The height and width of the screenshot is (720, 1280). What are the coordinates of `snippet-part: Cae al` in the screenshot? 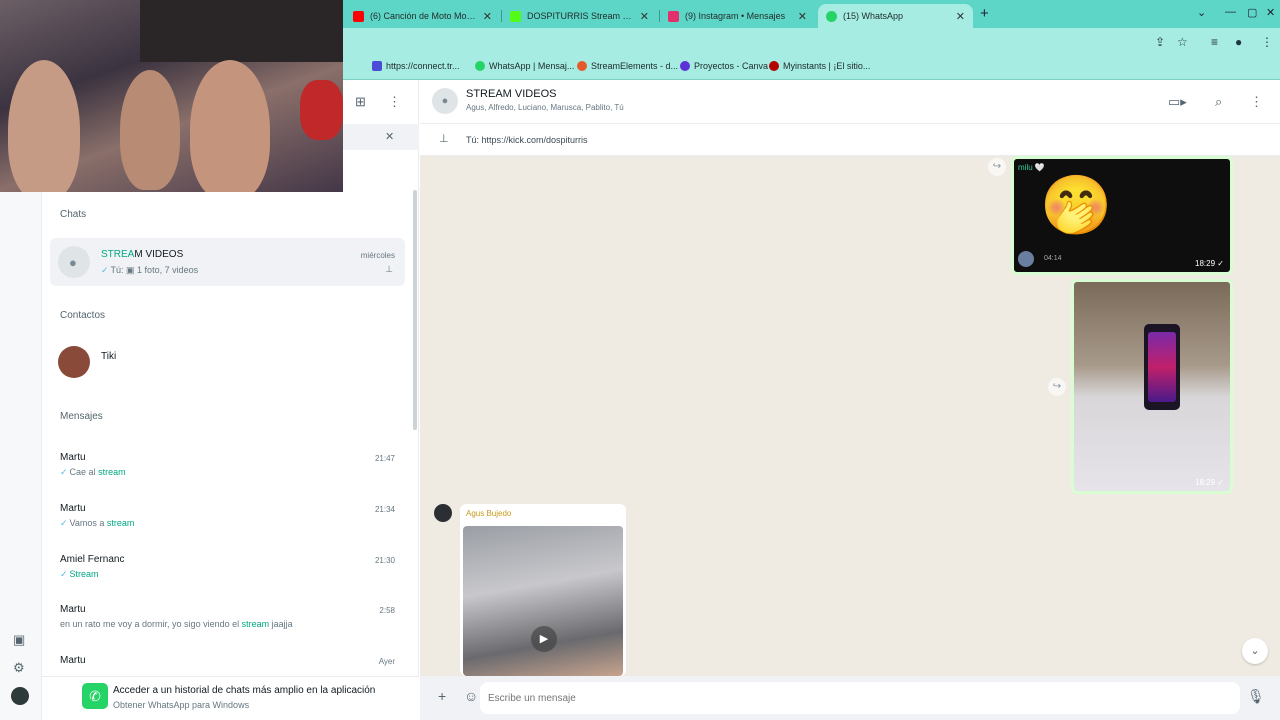 It's located at (84, 472).